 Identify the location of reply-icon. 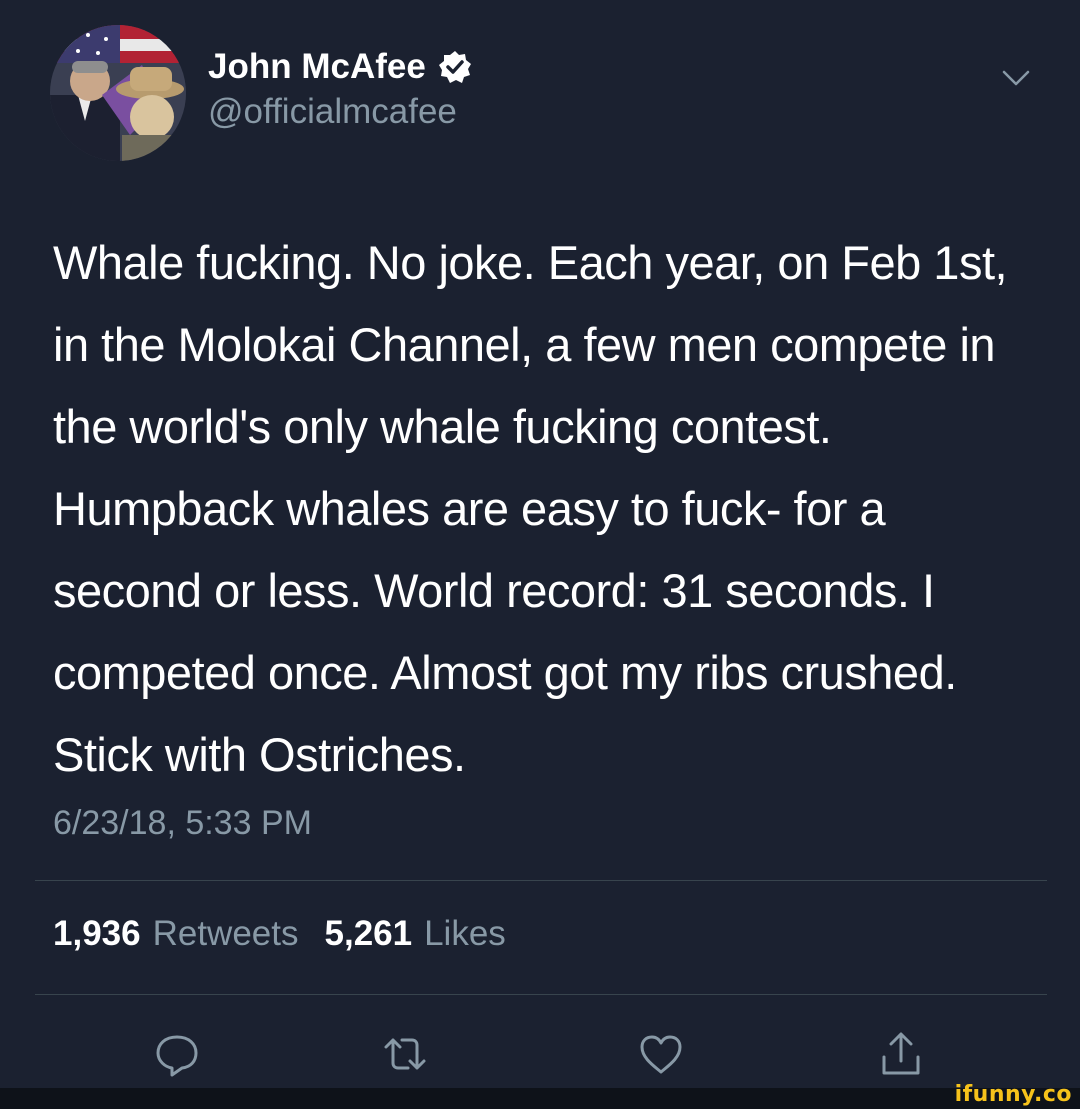
(177, 1056).